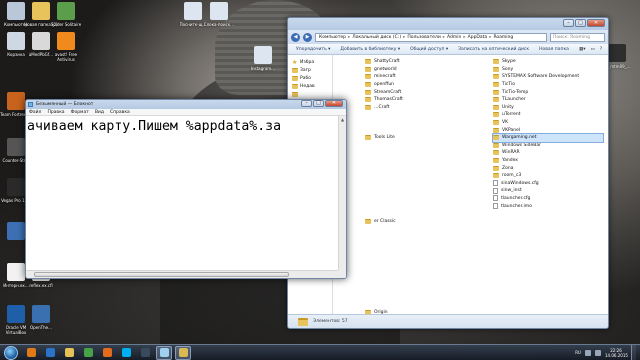 This screenshot has height=360, width=640. What do you see at coordinates (420, 85) in the screenshot?
I see `file-item: openffun` at bounding box center [420, 85].